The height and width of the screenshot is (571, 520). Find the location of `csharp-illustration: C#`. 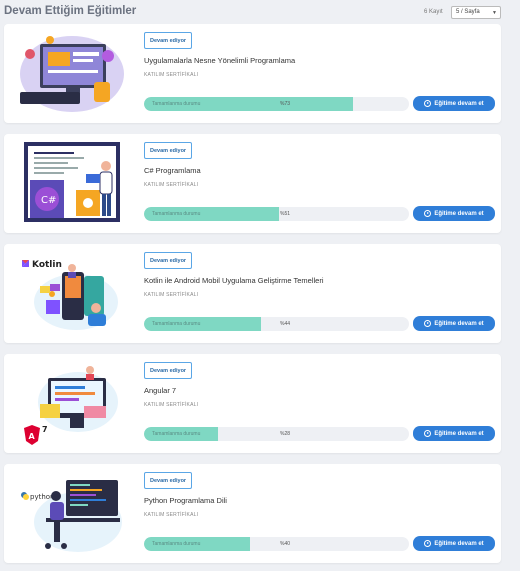

csharp-illustration: C# is located at coordinates (72, 182).